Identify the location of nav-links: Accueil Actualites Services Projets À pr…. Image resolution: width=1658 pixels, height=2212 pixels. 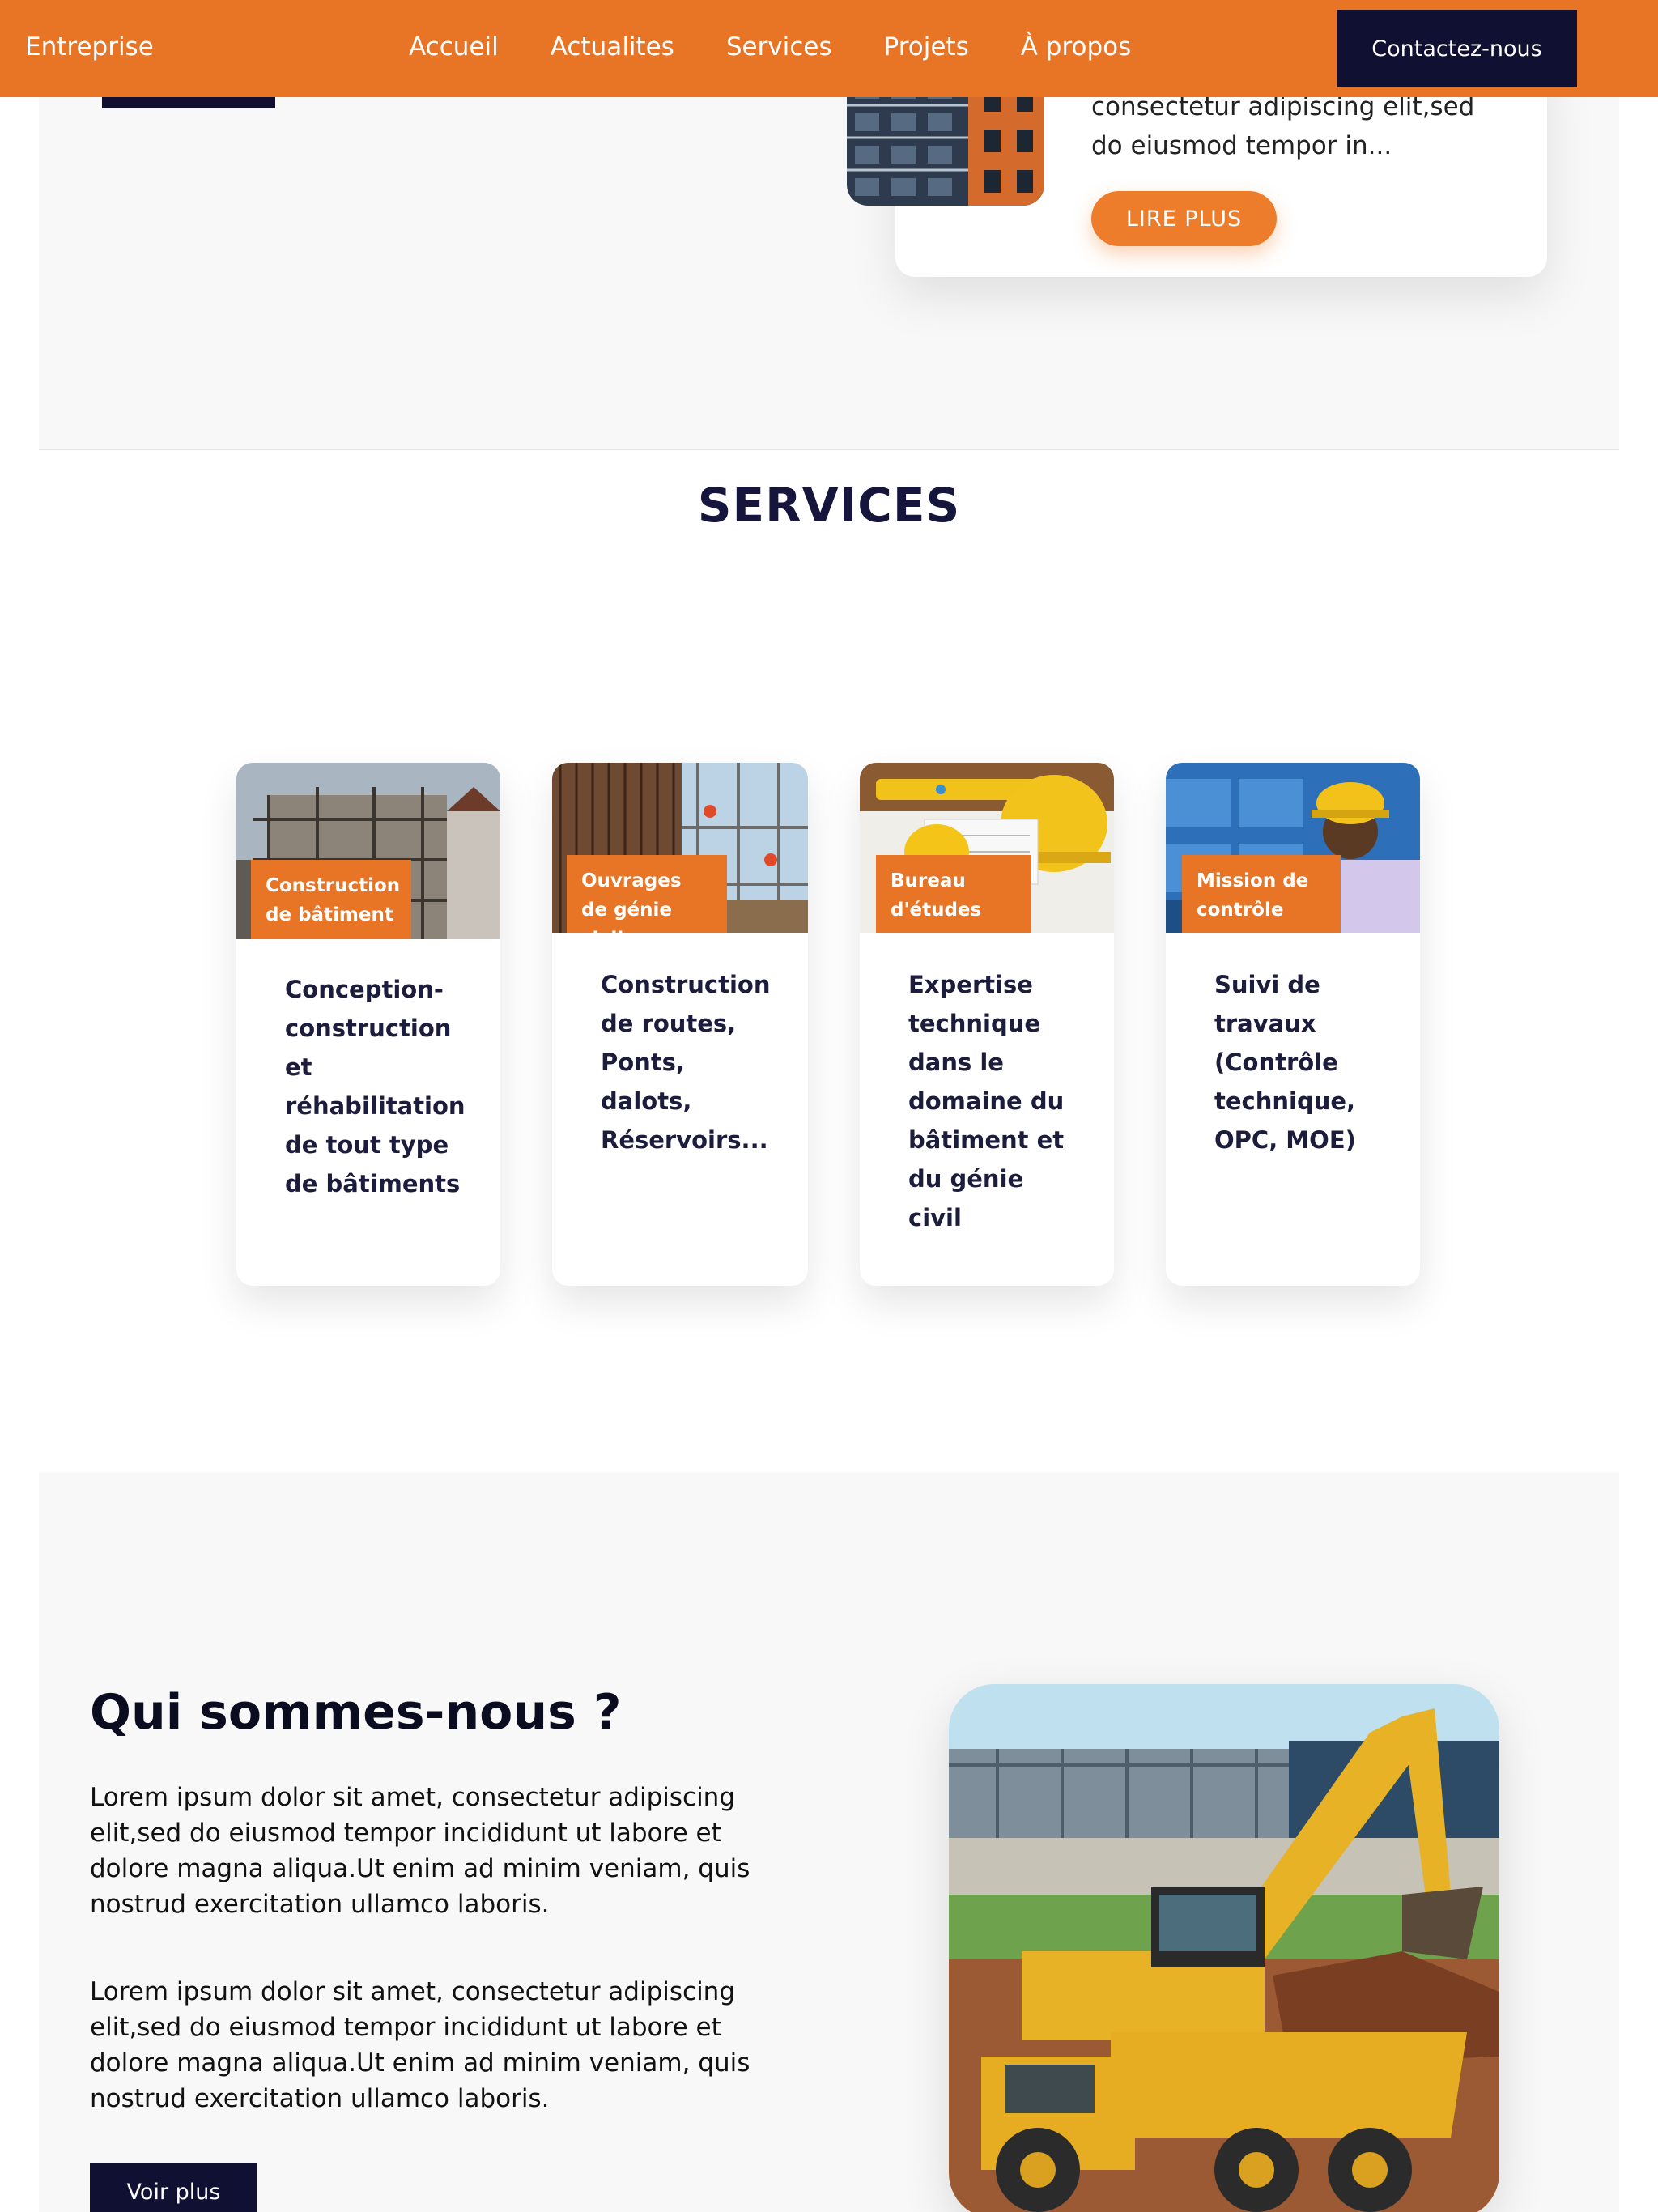
(796, 47).